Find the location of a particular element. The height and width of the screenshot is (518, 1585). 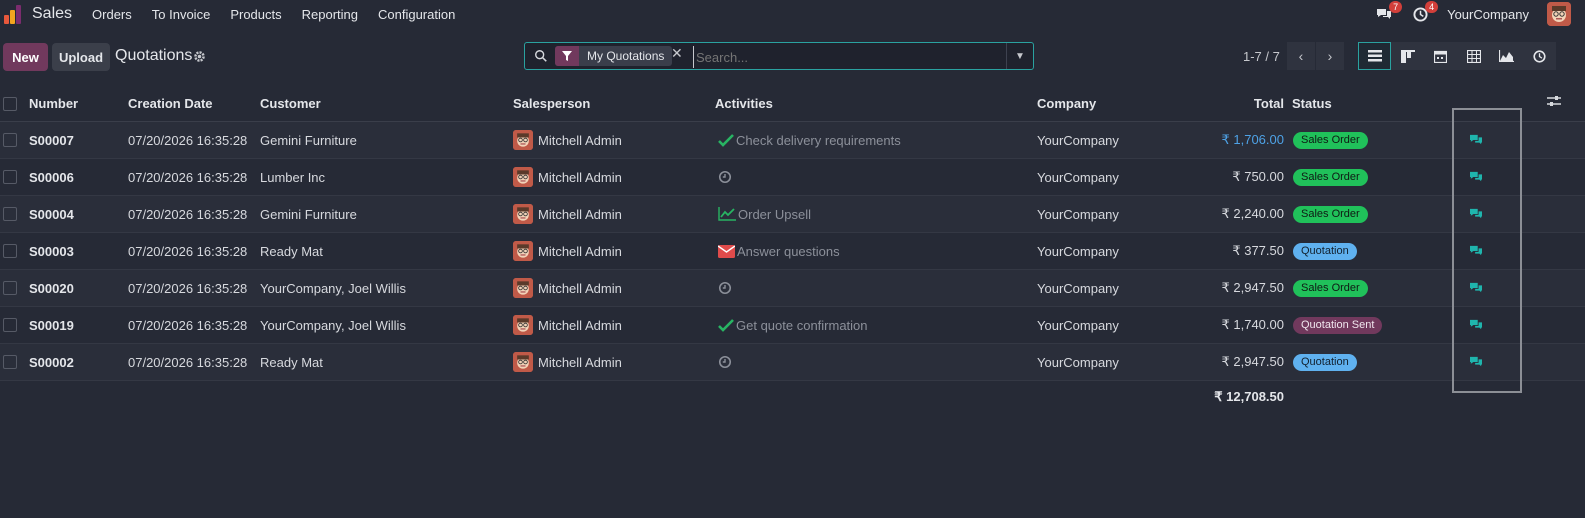

company-switcher: YourCompany is located at coordinates (1488, 14).